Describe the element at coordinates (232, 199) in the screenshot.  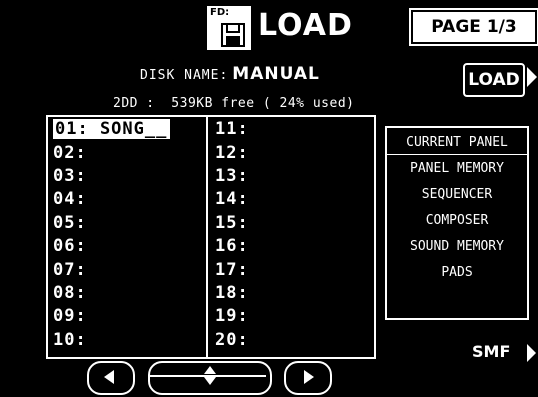
I see `slot-14: 14:` at that location.